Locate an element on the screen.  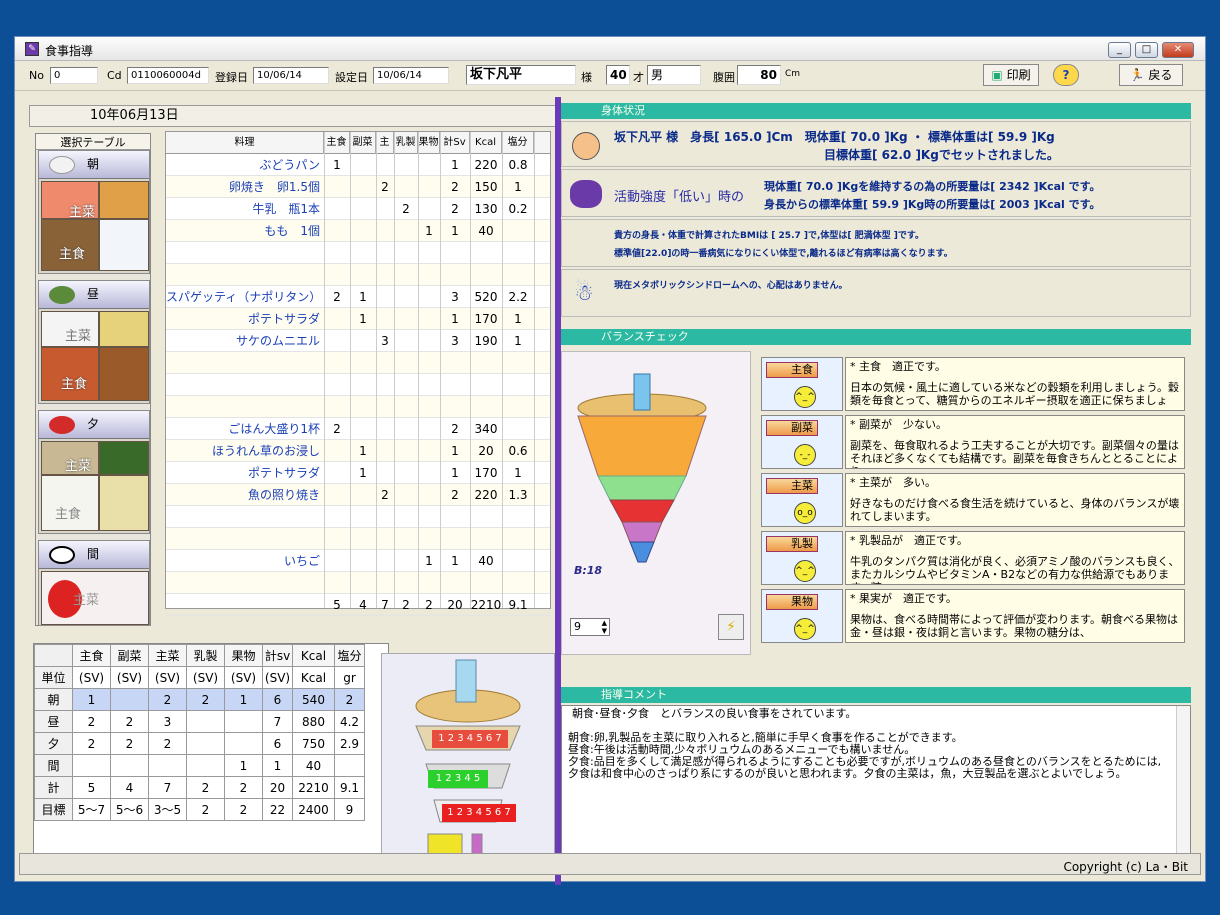
col-main: 主菜 is located at coordinates (385, 143).